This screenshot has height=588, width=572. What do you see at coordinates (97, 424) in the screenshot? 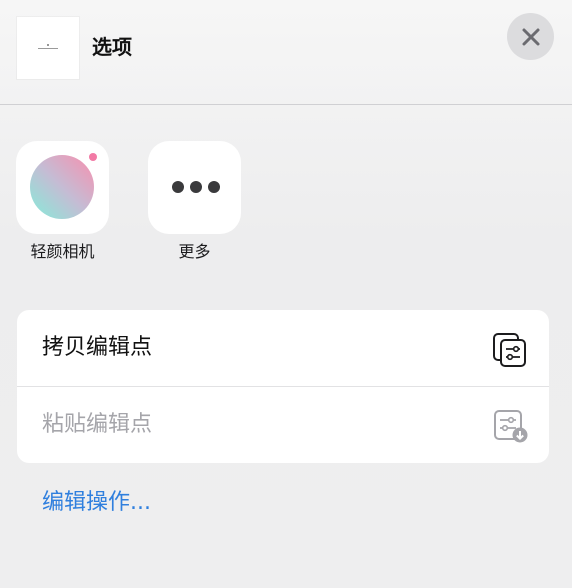
I see `action-label: 粘贴编辑点` at bounding box center [97, 424].